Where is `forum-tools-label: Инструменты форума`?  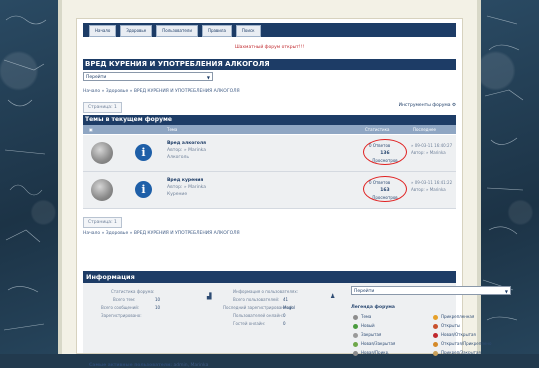
forum-tools-label: Инструменты форума is located at coordinates (424, 105).